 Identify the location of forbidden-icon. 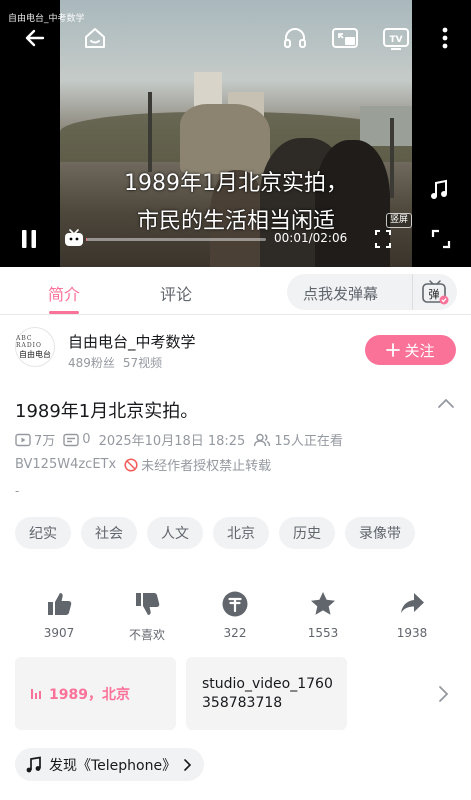
(131, 464).